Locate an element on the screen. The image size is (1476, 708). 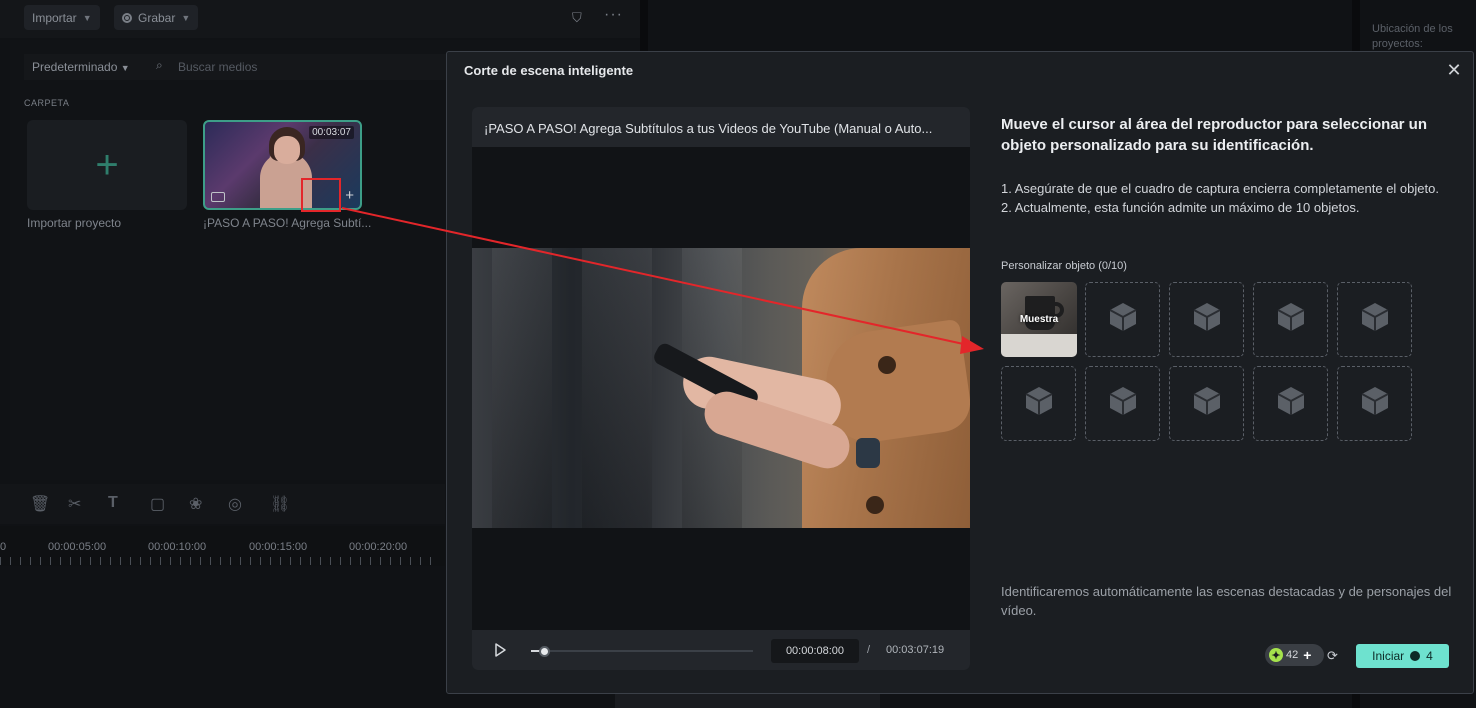
scissors-icon: ✂ is located at coordinates (74, 504).